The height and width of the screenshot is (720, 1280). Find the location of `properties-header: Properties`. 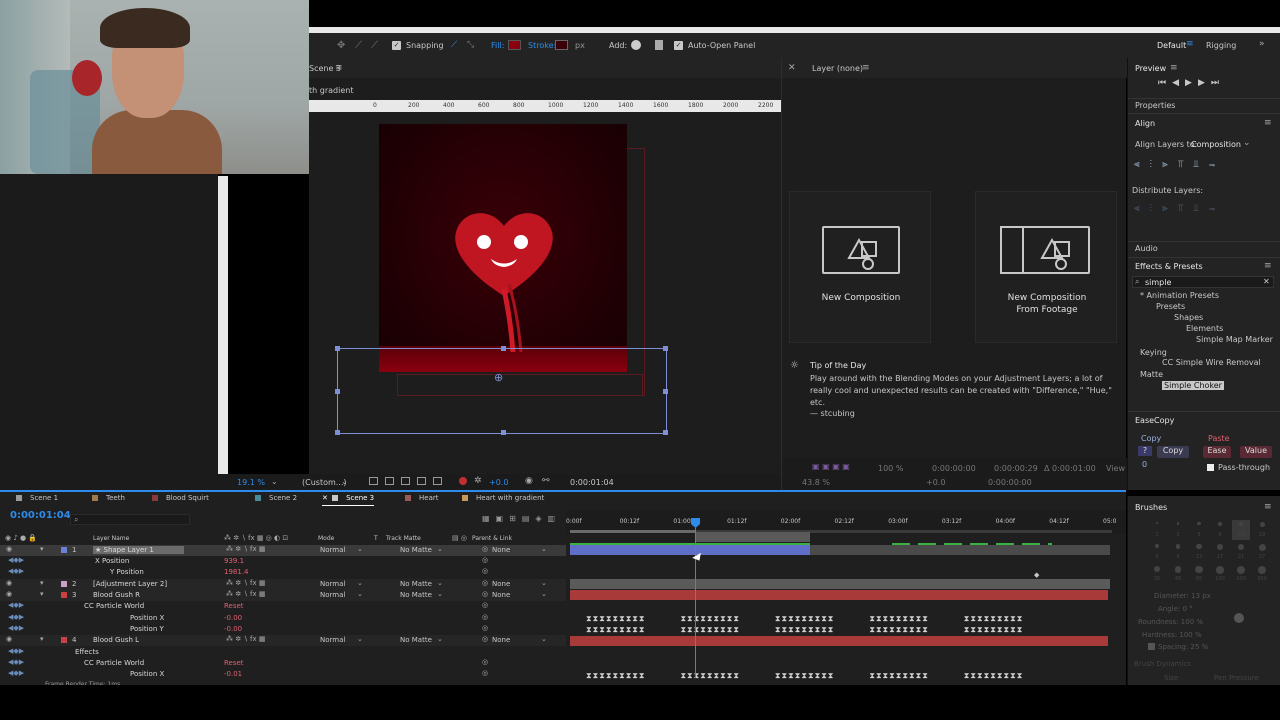

properties-header: Properties is located at coordinates (1155, 105).